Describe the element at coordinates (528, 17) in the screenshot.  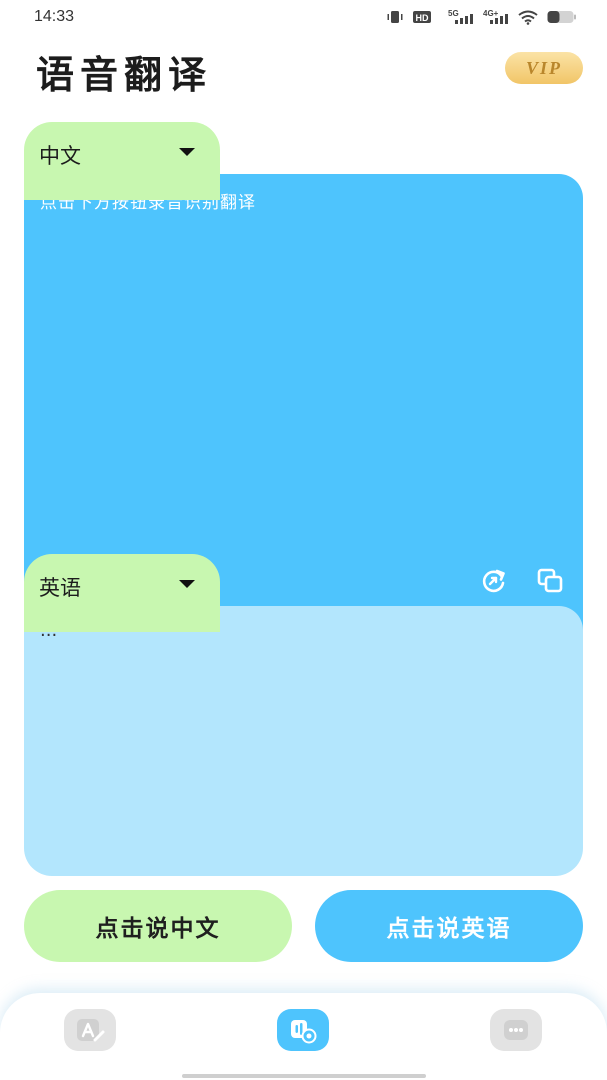
I see `wifi-icon` at that location.